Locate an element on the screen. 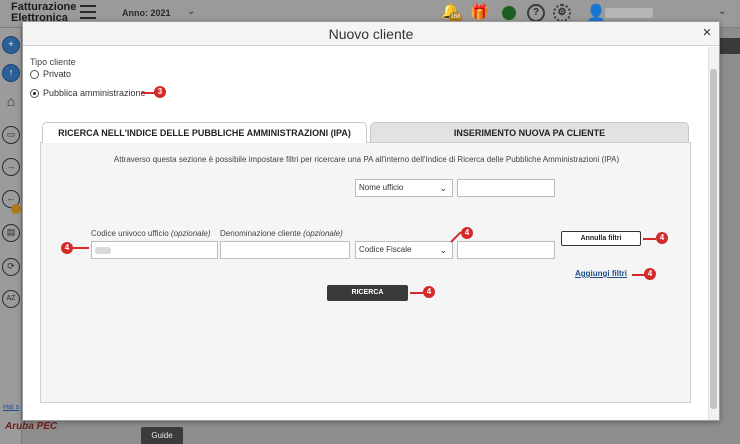  upload-icon: ↑ is located at coordinates (11, 73).